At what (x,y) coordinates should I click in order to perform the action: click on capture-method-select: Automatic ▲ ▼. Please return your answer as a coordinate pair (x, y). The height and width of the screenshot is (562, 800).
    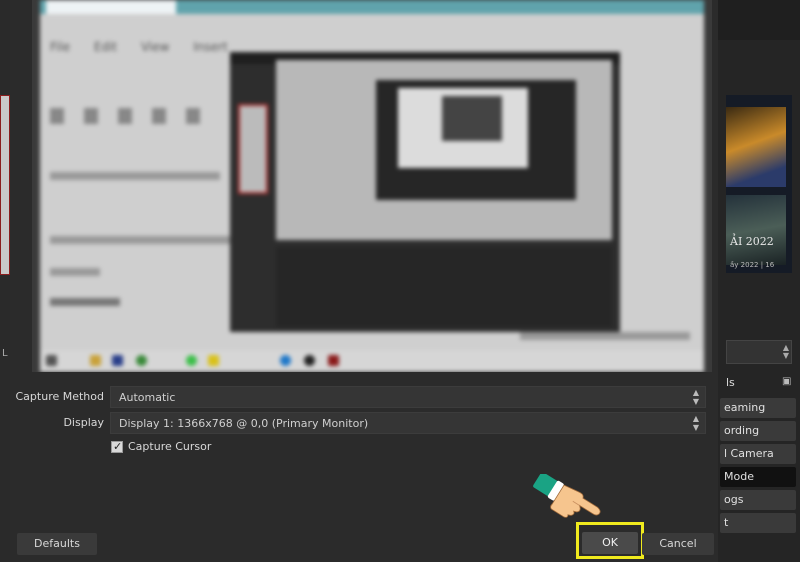
    Looking at the image, I should click on (408, 397).